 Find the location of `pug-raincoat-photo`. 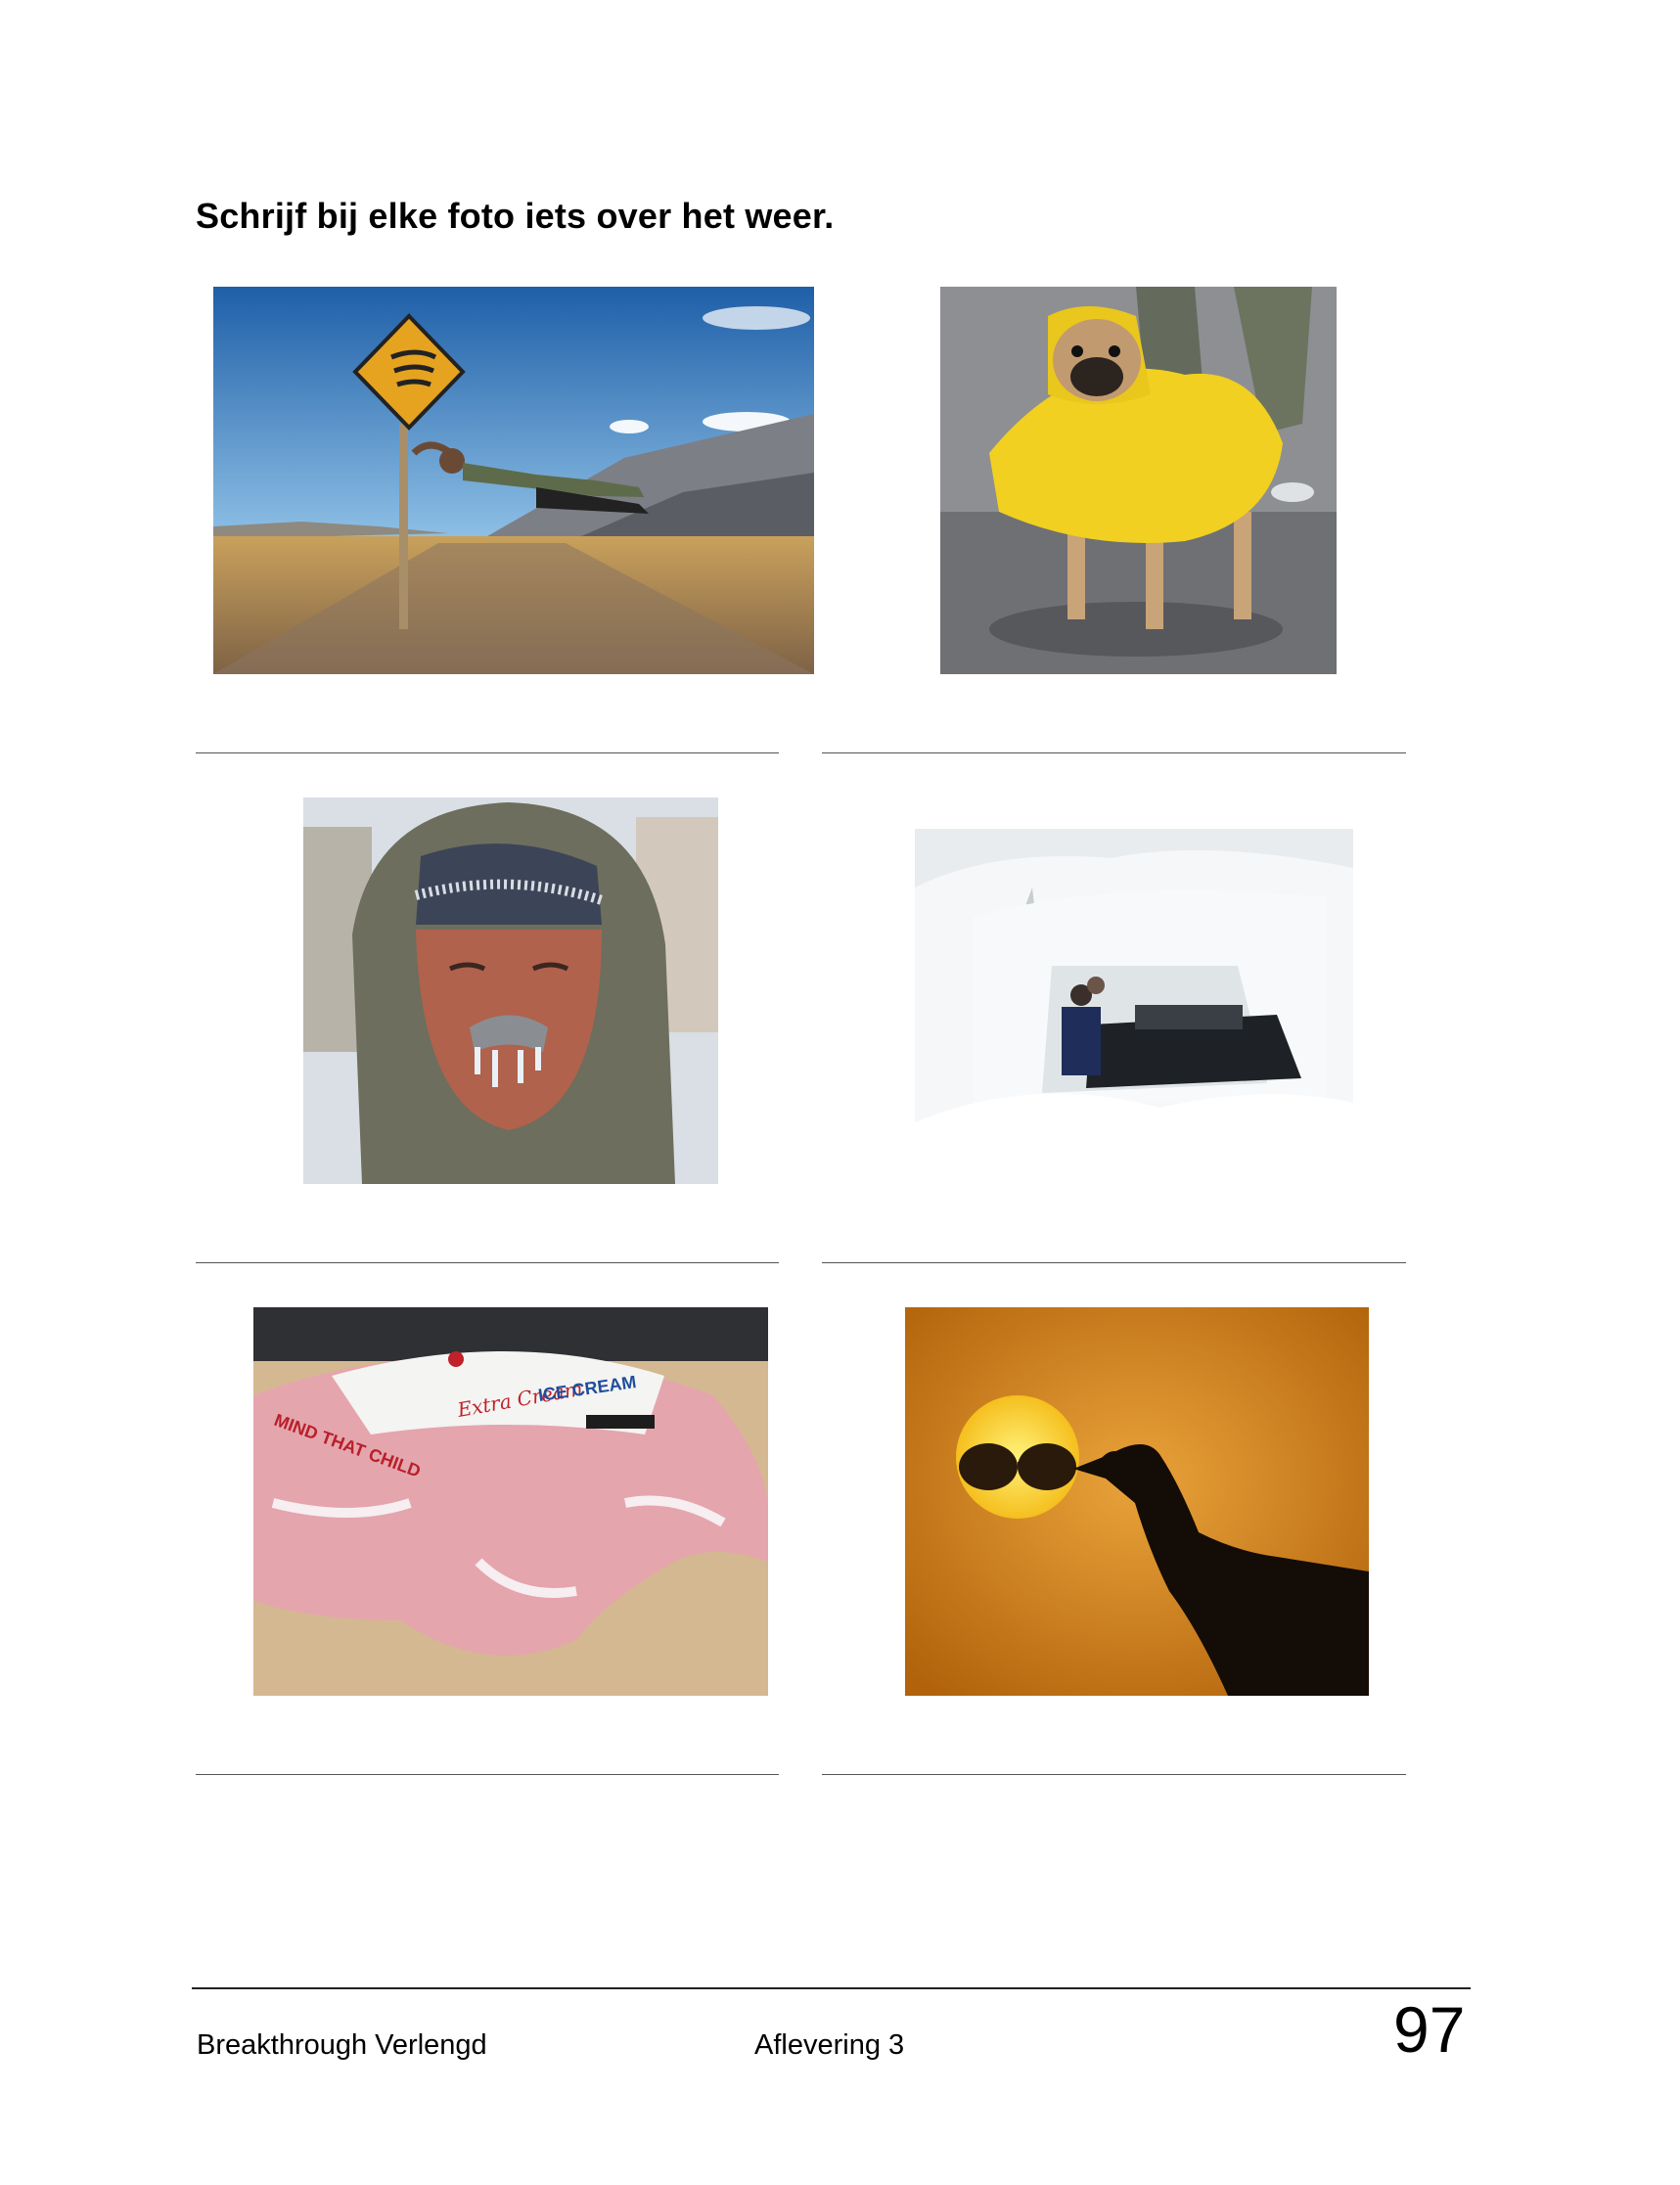

pug-raincoat-photo is located at coordinates (1138, 481).